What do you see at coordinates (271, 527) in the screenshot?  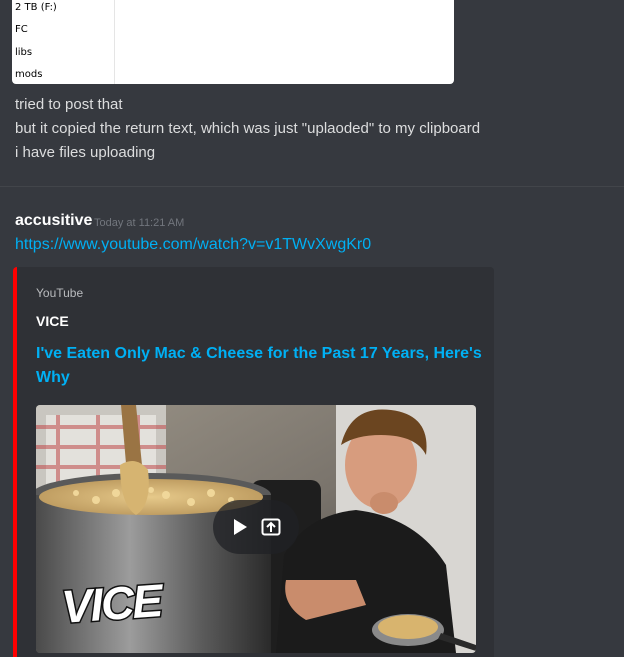 I see `external-link-icon` at bounding box center [271, 527].